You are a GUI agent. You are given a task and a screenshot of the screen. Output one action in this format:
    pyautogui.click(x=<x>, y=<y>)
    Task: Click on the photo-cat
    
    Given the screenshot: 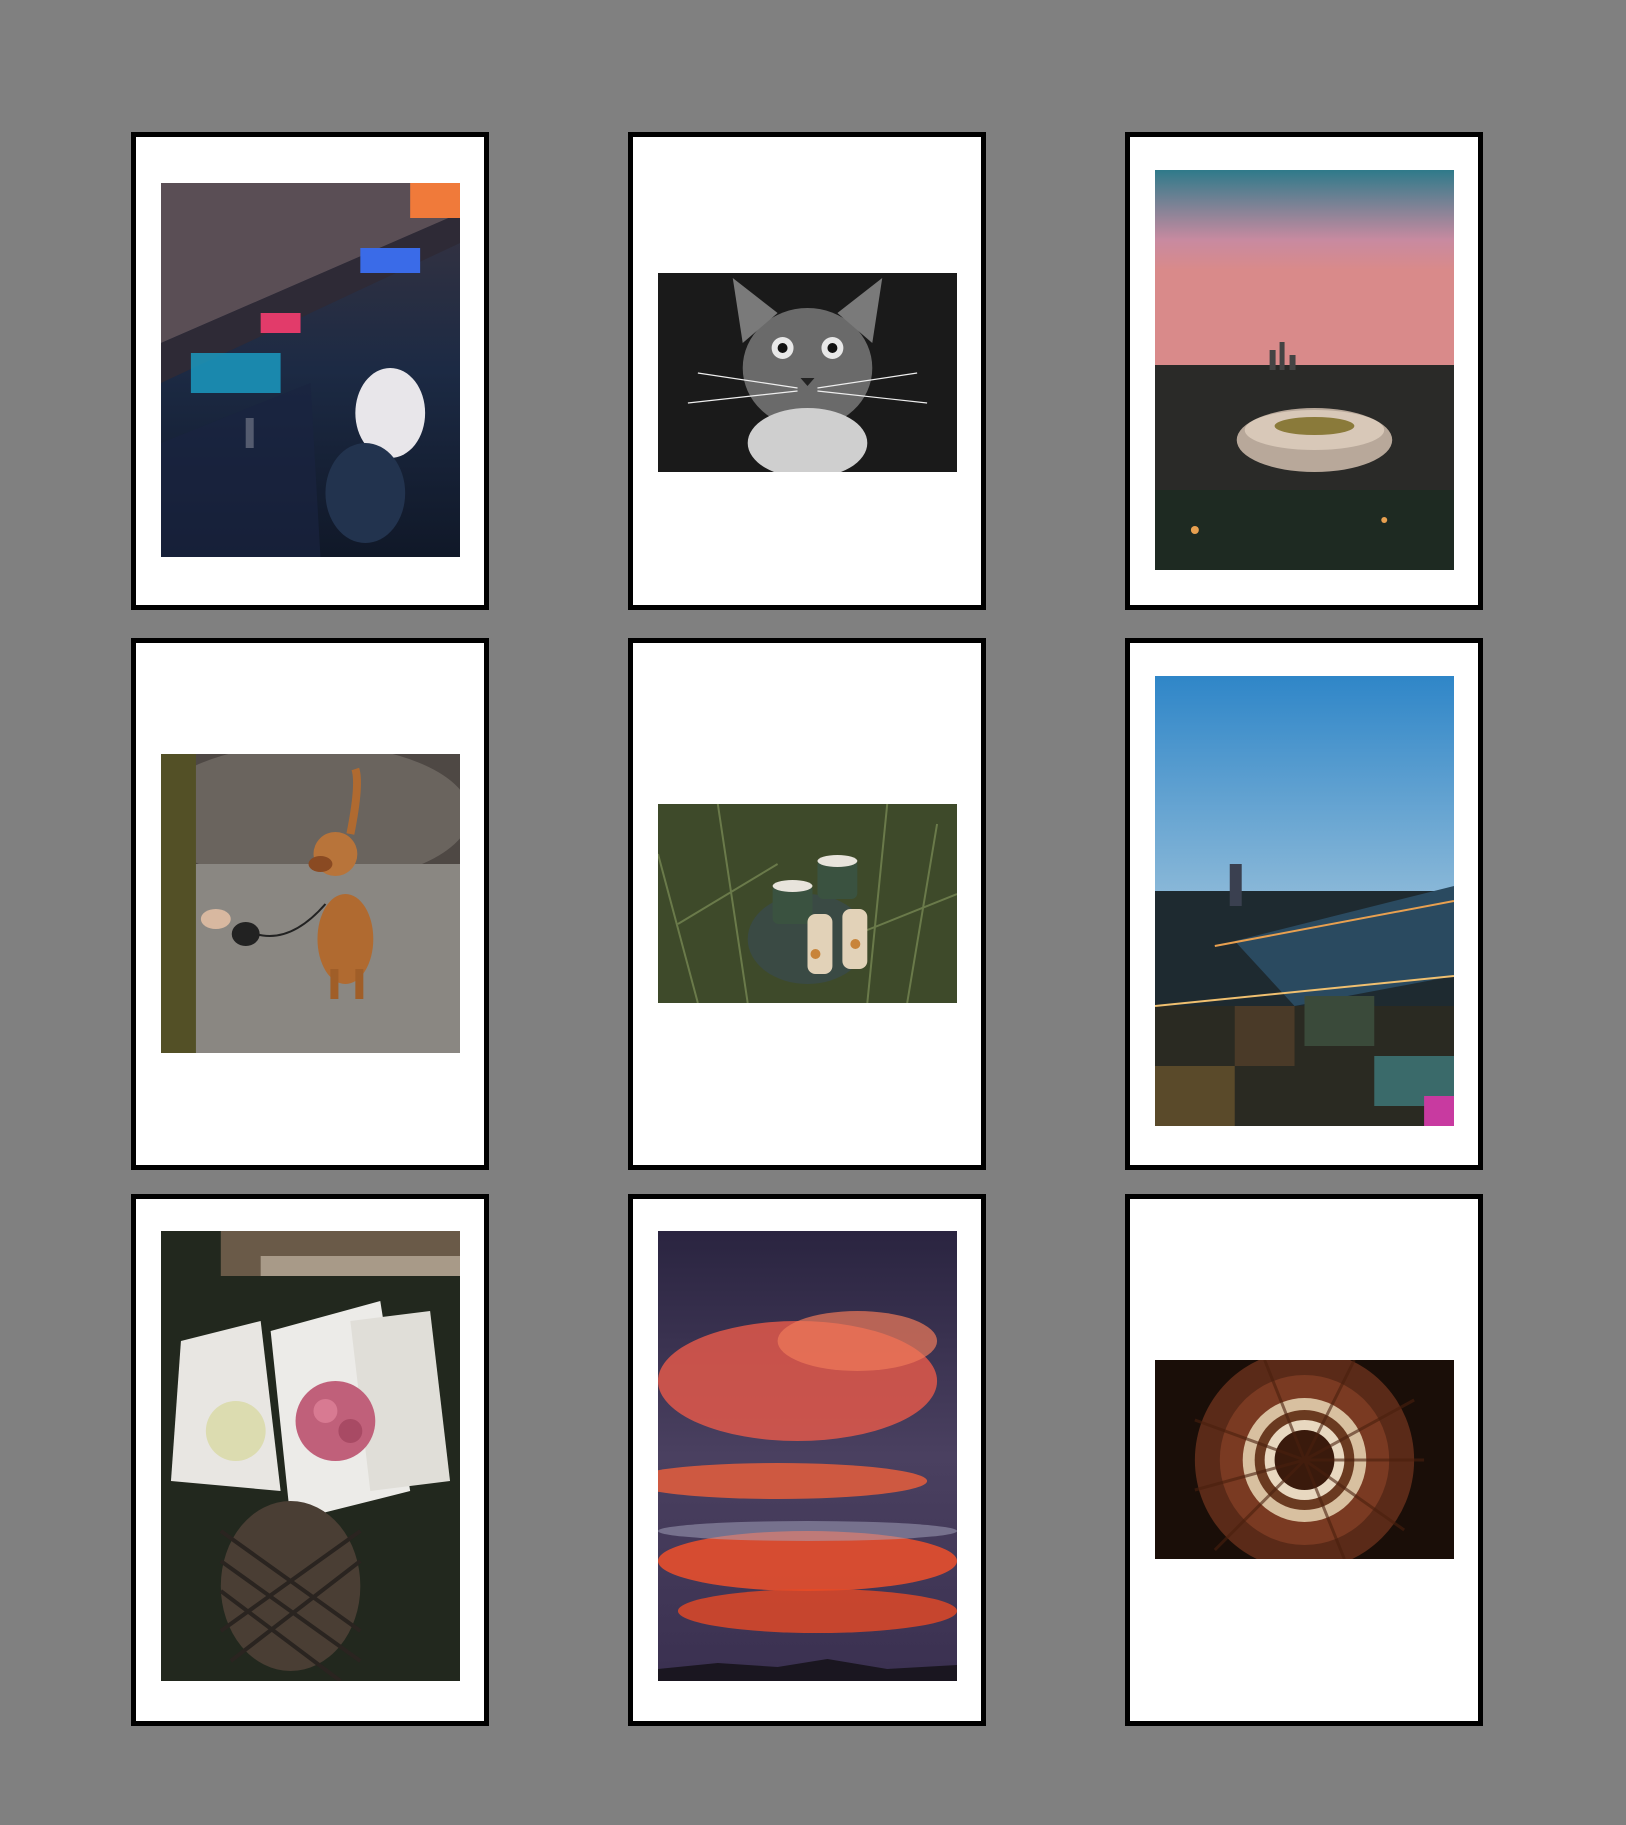 What is the action you would take?
    pyautogui.click(x=807, y=372)
    